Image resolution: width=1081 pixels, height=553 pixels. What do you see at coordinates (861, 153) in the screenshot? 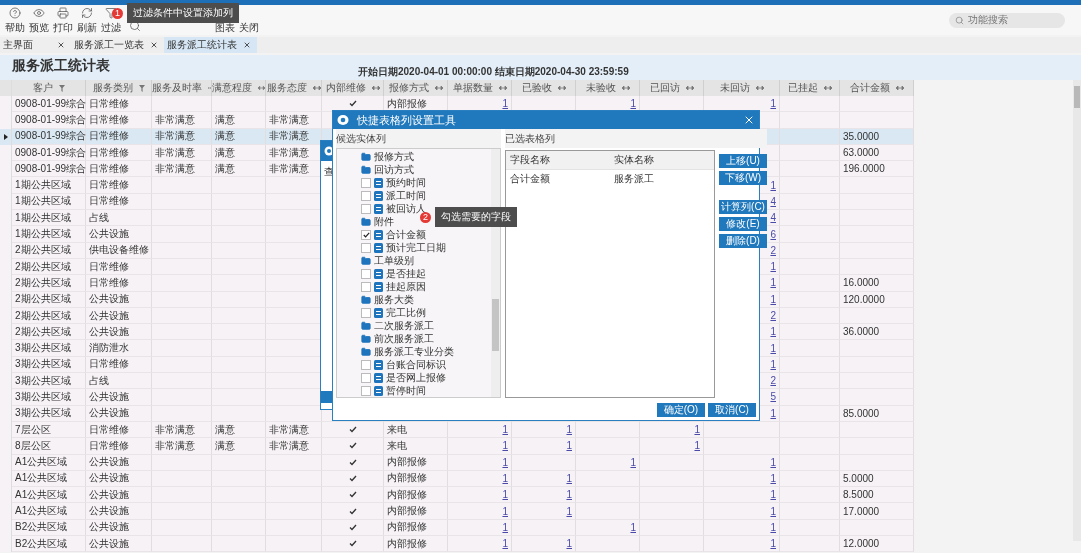
I see `table-cell: 63.0000` at bounding box center [861, 153].